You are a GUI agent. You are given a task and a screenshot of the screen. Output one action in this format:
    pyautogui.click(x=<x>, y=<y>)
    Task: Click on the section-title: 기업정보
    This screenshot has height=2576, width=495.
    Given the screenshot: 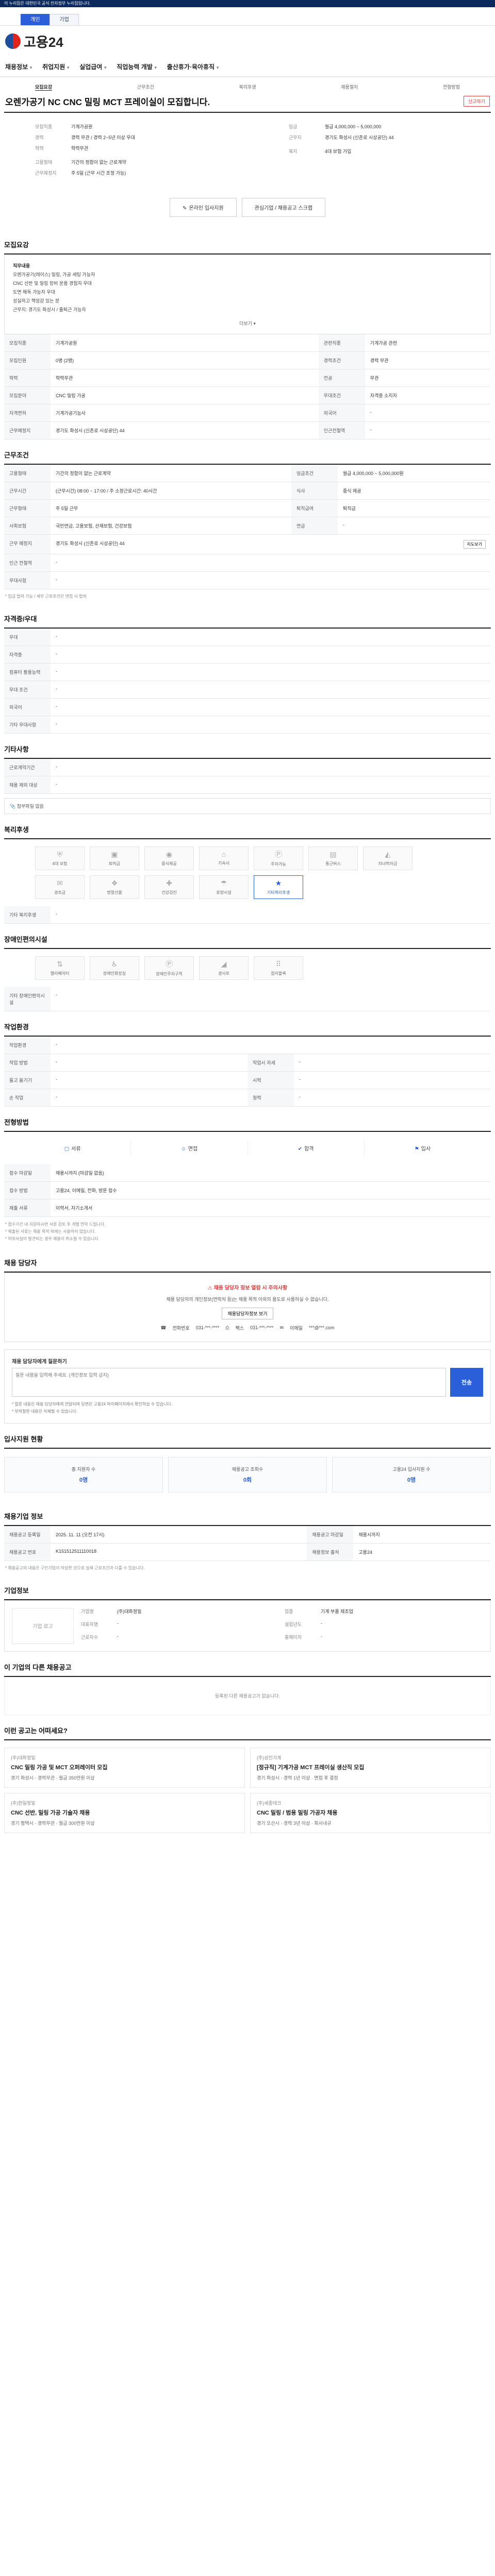 What is the action you would take?
    pyautogui.click(x=247, y=1593)
    